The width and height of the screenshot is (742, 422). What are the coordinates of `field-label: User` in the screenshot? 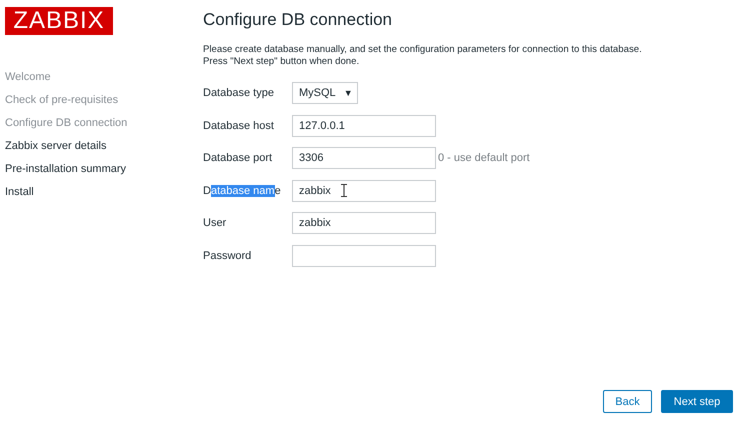 It's located at (215, 223).